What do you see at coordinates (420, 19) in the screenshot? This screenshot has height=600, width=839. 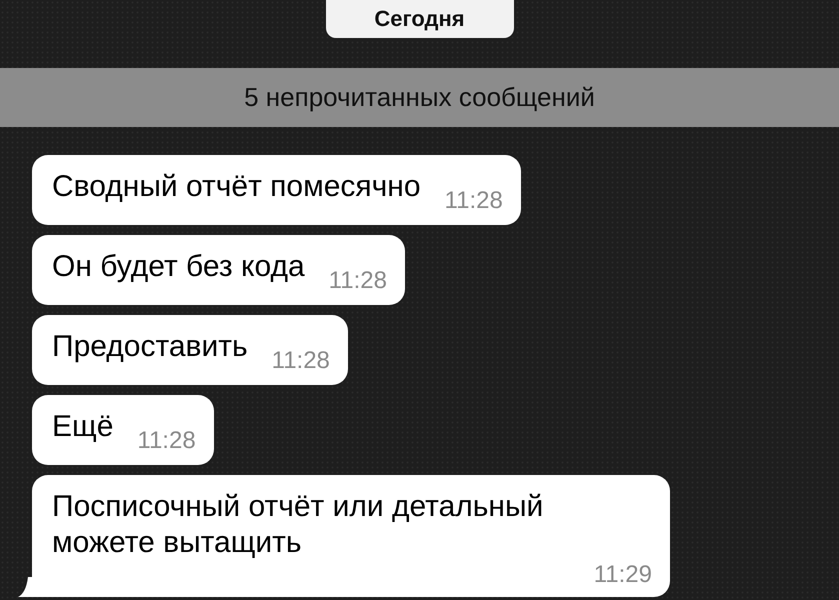 I see `date-label: Сегодня` at bounding box center [420, 19].